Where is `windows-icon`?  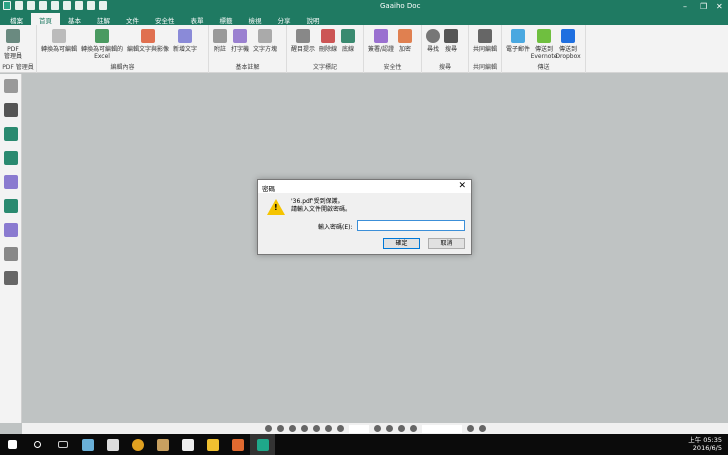
windows-icon is located at coordinates (12, 444).